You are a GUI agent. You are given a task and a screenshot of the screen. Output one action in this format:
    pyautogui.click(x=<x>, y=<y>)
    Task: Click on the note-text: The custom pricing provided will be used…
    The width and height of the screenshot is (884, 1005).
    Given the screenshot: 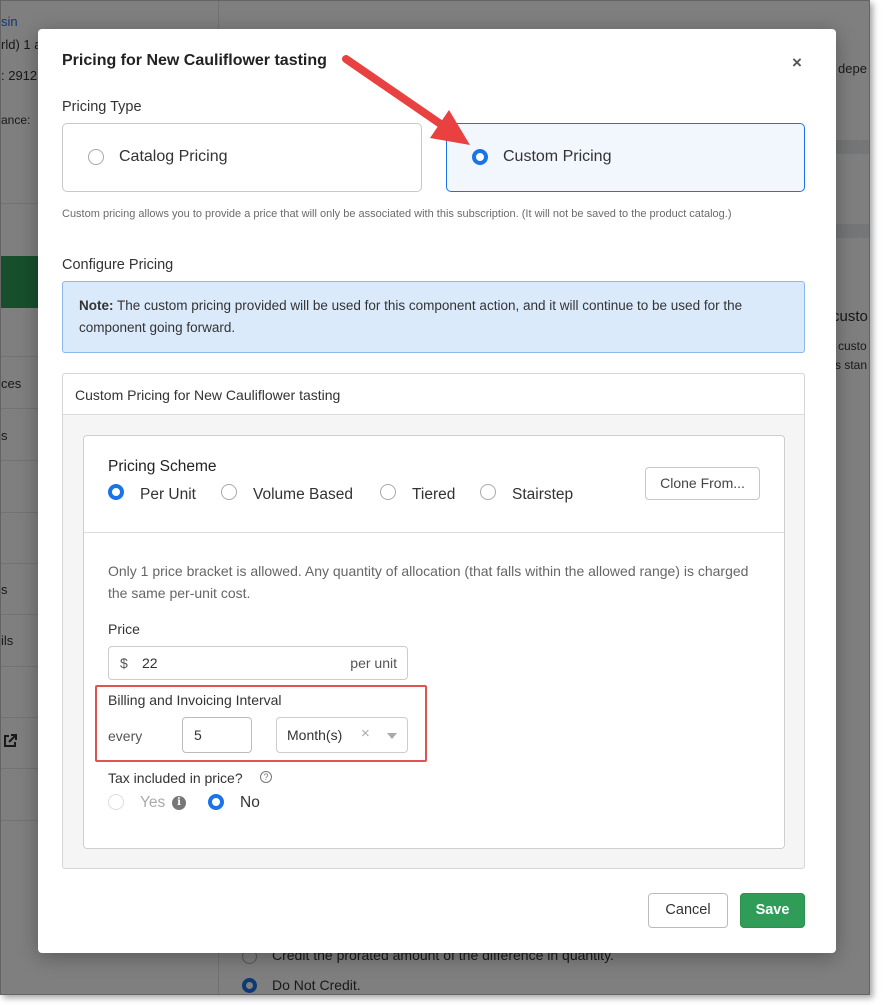 What is the action you would take?
    pyautogui.click(x=411, y=316)
    